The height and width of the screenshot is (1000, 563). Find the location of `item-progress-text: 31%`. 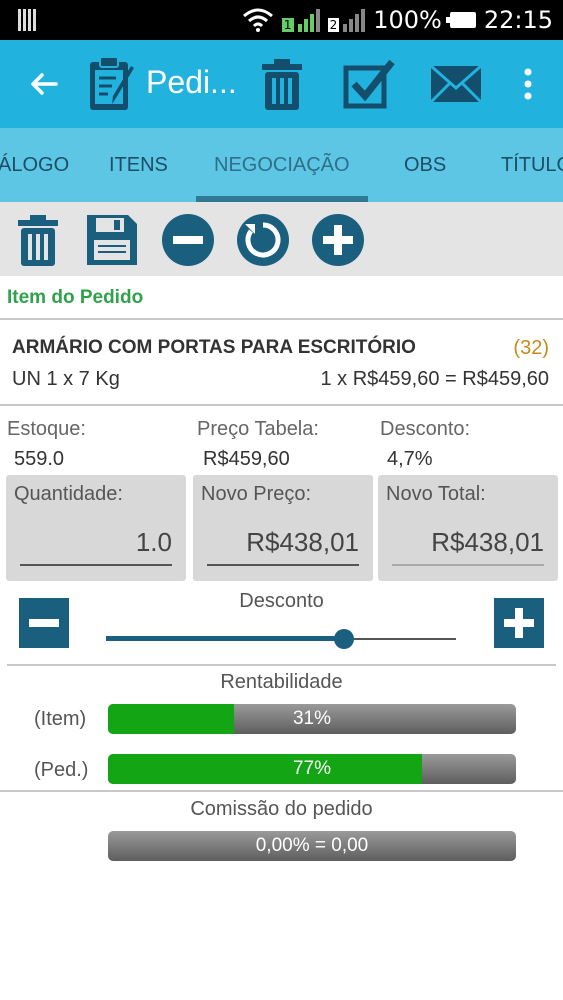

item-progress-text: 31% is located at coordinates (312, 718).